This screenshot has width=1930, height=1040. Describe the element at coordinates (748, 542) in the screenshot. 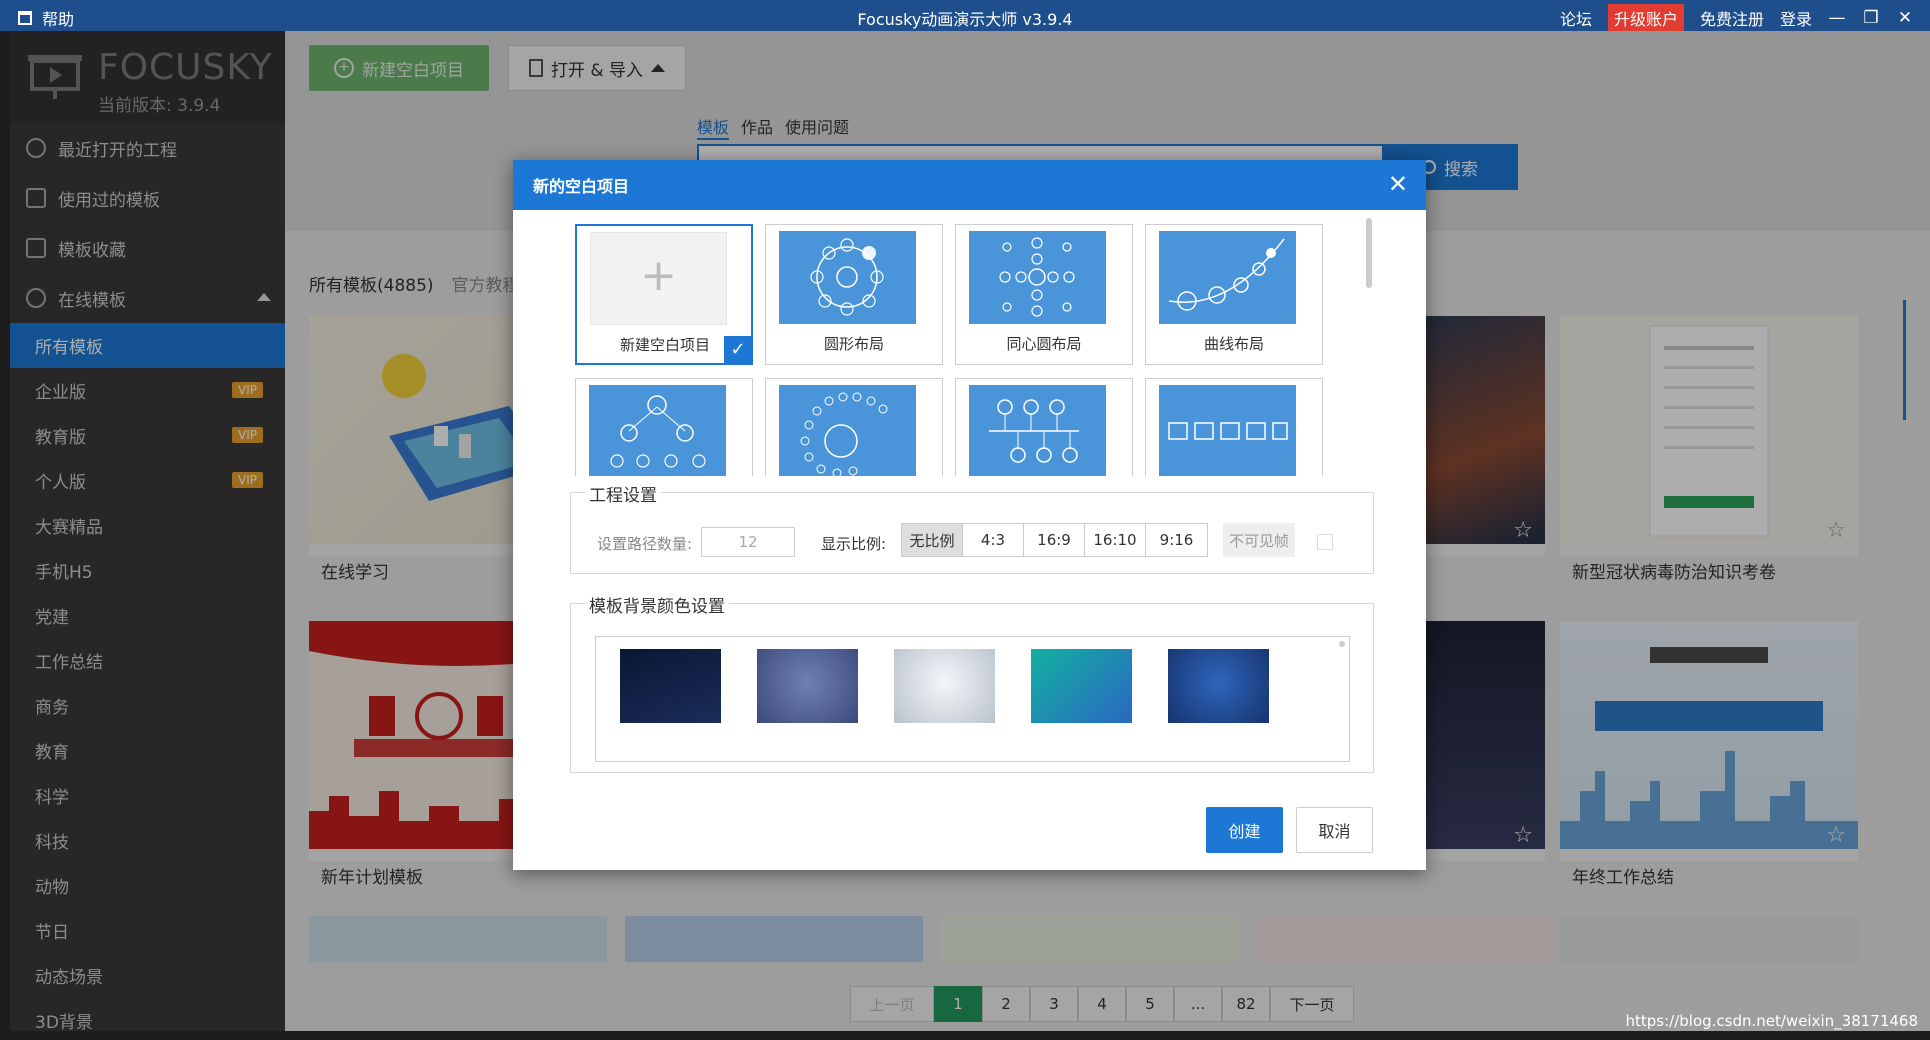

I see `path-count-input: 12` at that location.